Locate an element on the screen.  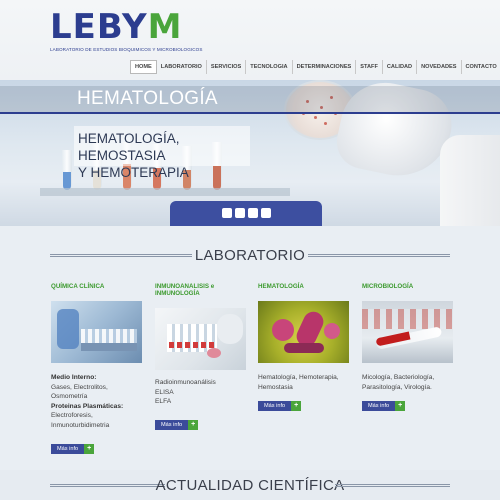
nav-calidad: CALIDAD is located at coordinates (400, 67).